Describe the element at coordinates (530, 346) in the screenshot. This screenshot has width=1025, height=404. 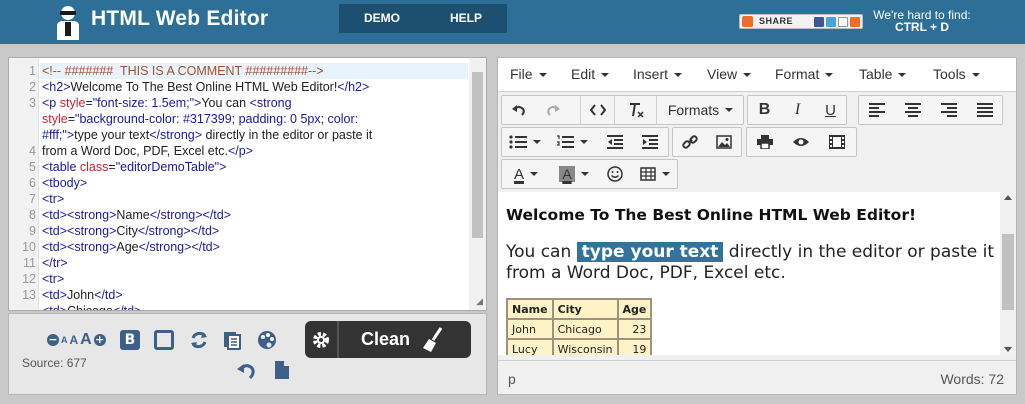
I see `table-cell: Lucy` at that location.